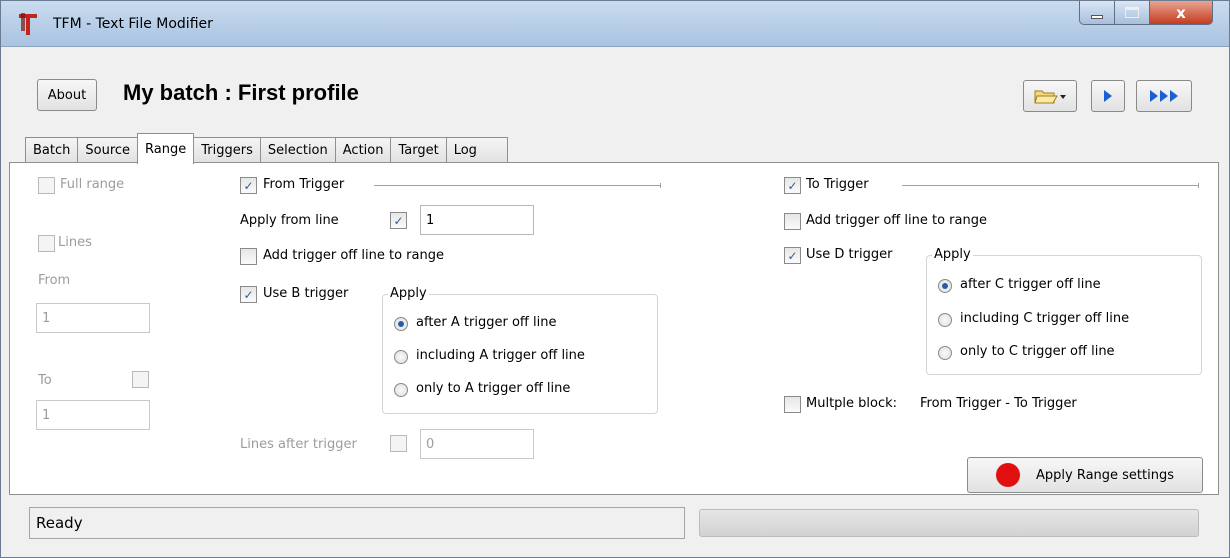  Describe the element at coordinates (28, 24) in the screenshot. I see `tfm-logo-icon` at that location.